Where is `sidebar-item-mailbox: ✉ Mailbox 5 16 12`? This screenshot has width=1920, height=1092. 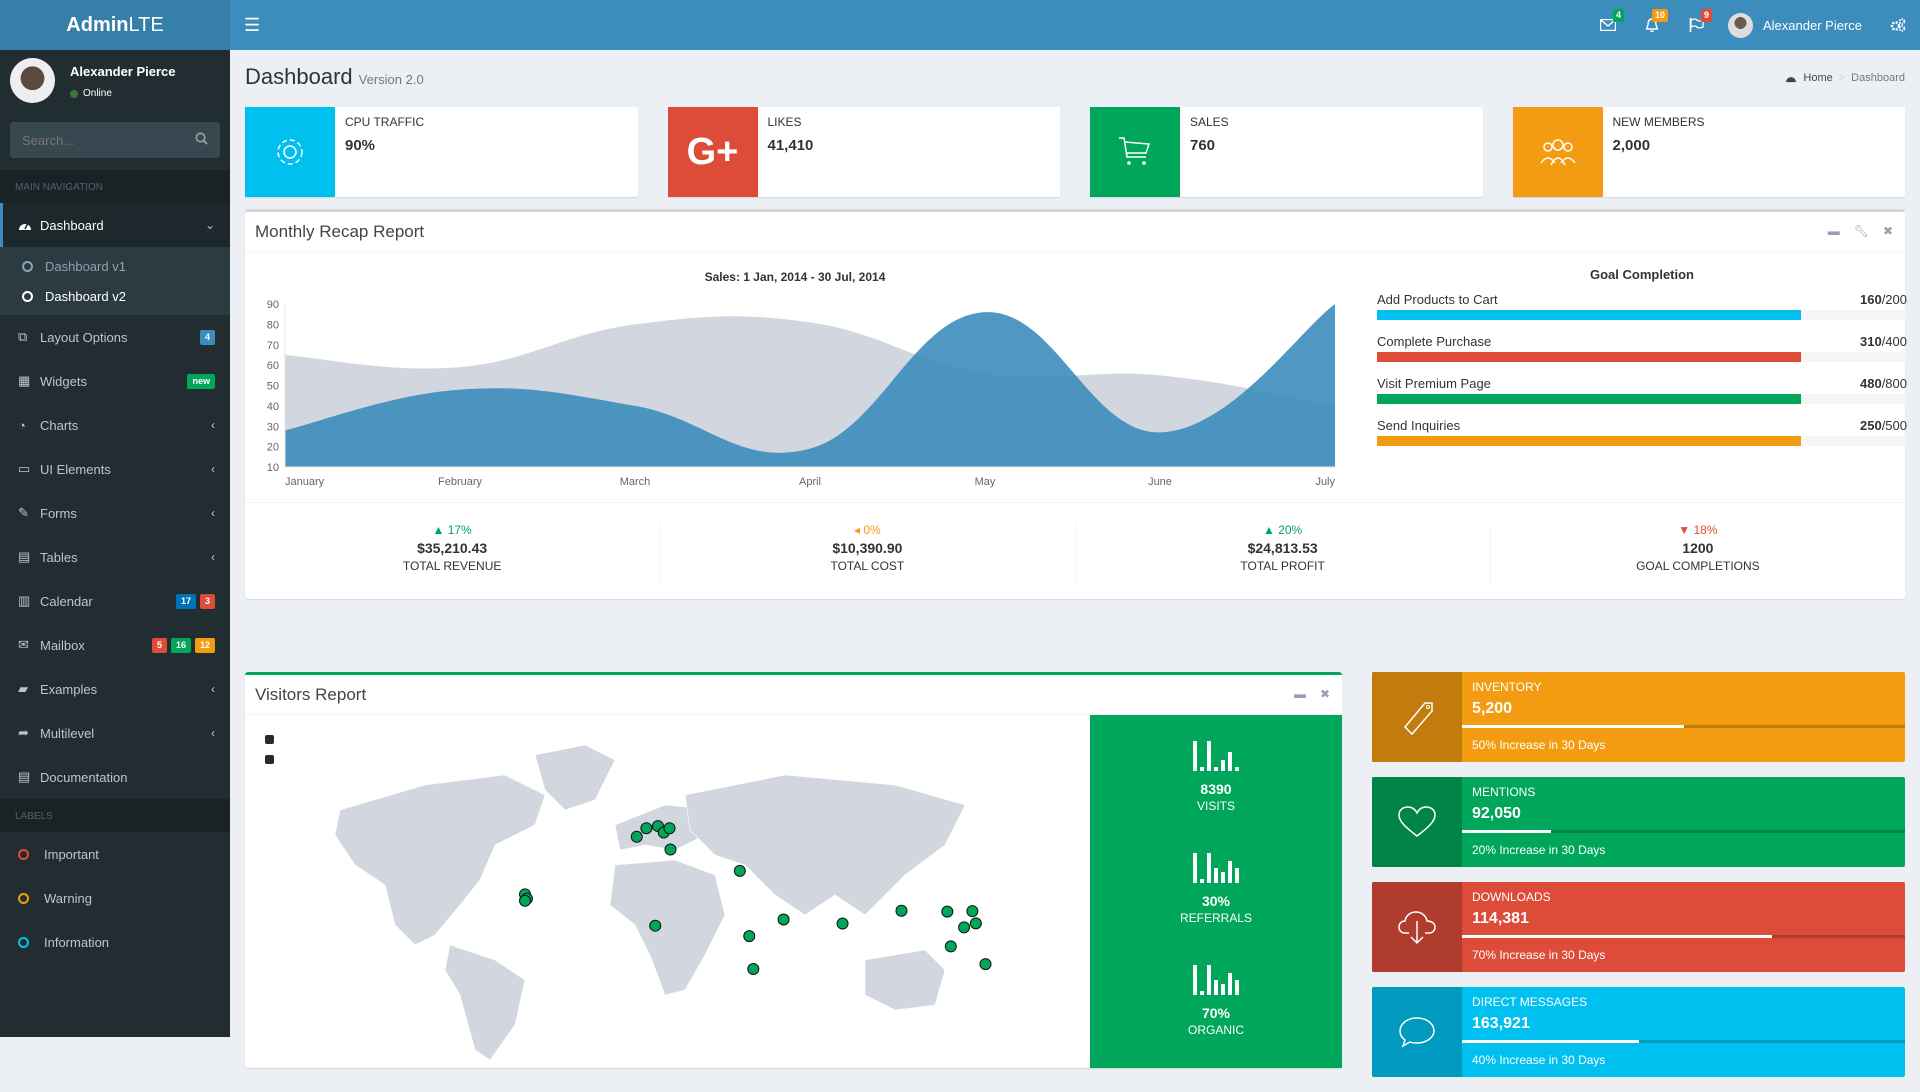 sidebar-item-mailbox: ✉ Mailbox 5 16 12 is located at coordinates (115, 645).